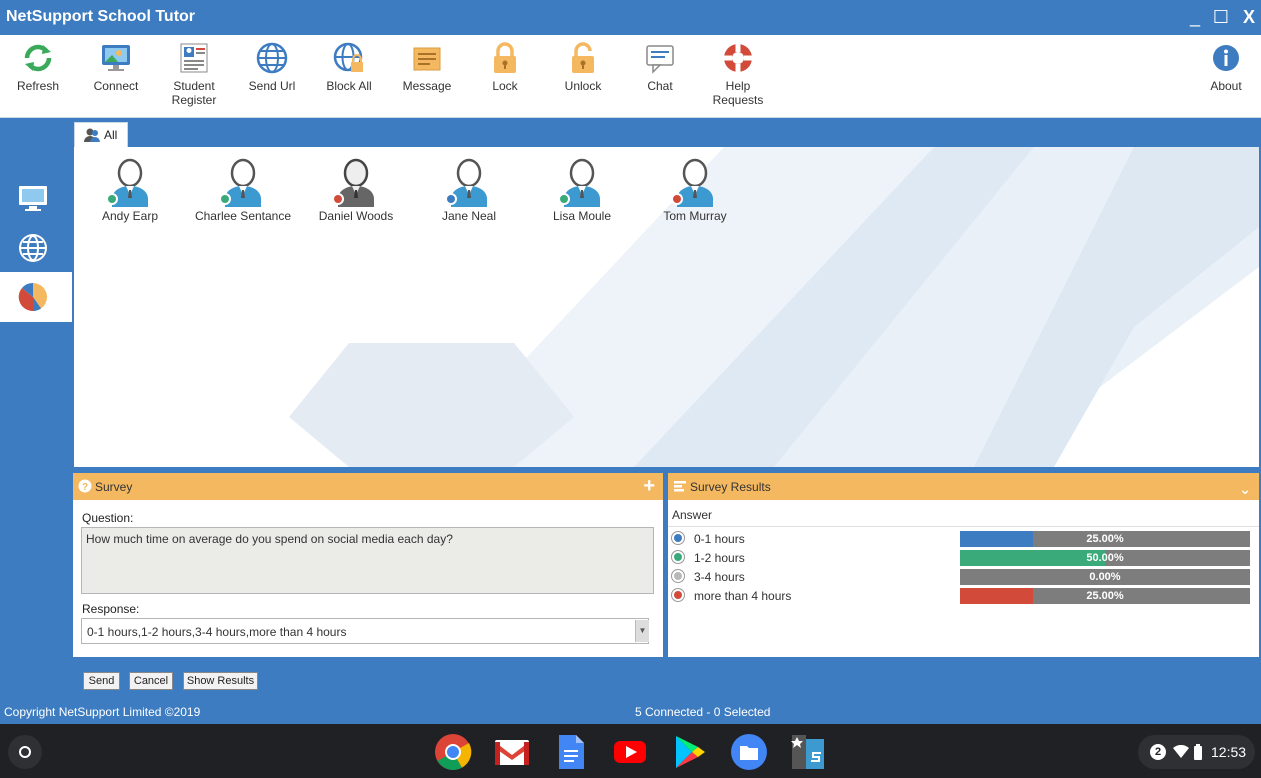 The width and height of the screenshot is (1261, 778). I want to click on netsupport-app-icon, so click(808, 752).